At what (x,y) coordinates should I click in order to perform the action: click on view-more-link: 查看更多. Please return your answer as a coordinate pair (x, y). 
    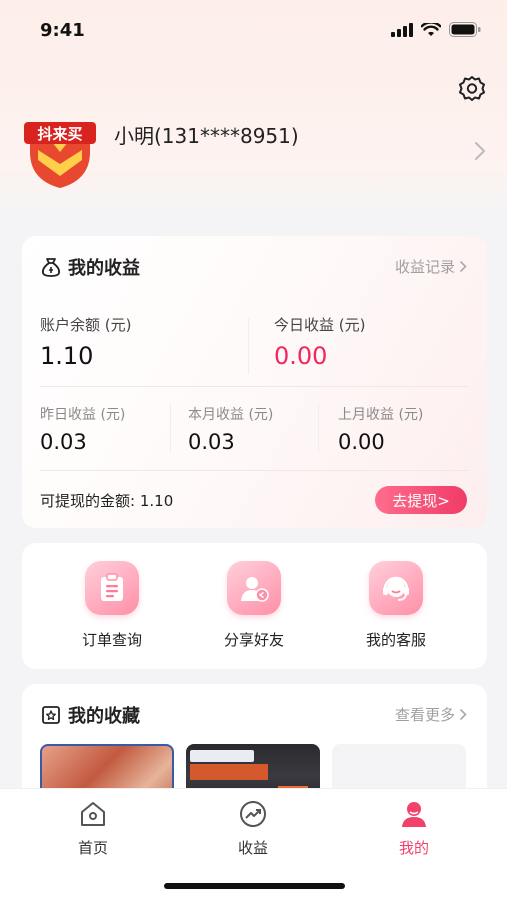
    Looking at the image, I should click on (431, 714).